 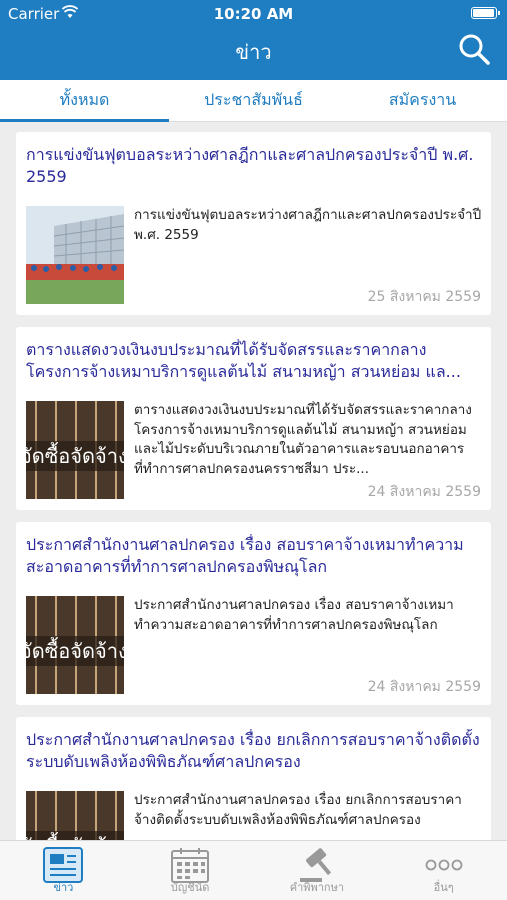 I want to click on battery-icon, so click(x=485, y=13).